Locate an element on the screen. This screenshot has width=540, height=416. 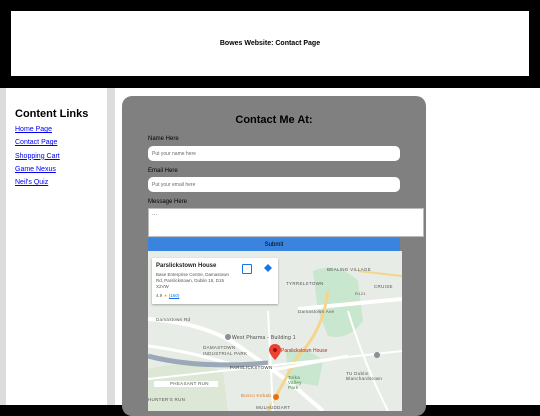
name-input: Put your name here is located at coordinates (274, 153).